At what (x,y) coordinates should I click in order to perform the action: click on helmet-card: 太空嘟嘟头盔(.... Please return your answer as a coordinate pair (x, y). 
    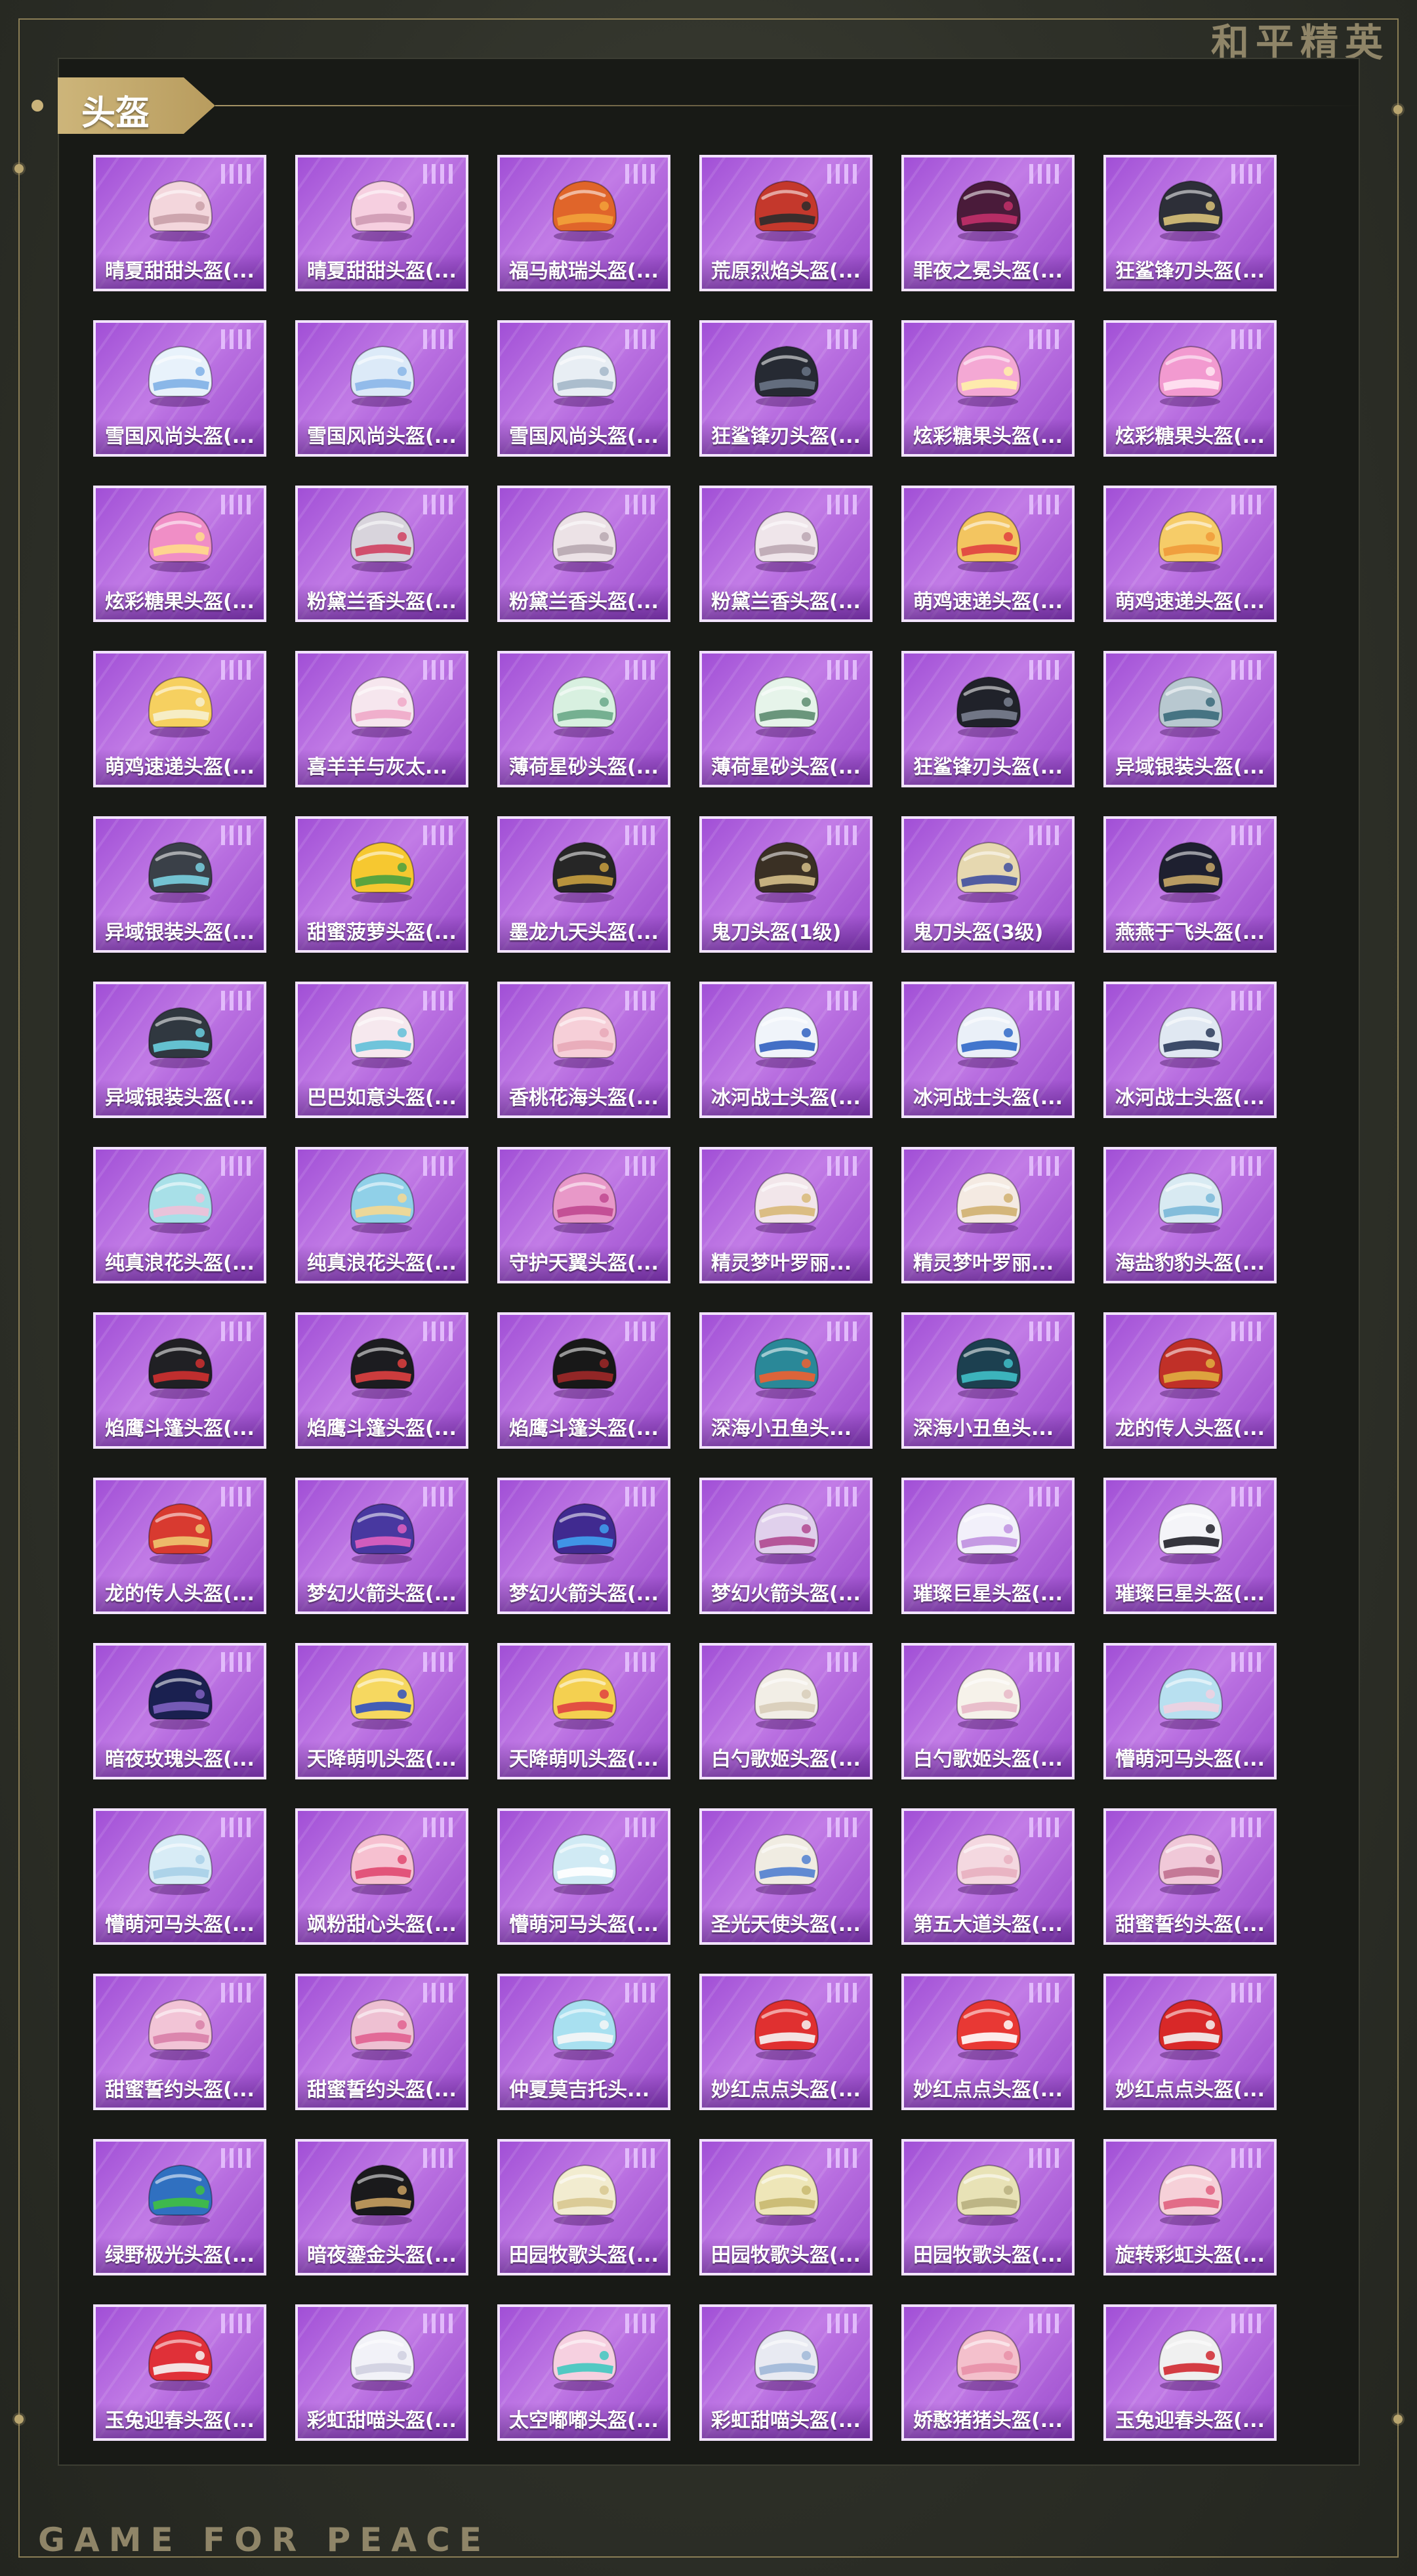
    Looking at the image, I should click on (584, 2372).